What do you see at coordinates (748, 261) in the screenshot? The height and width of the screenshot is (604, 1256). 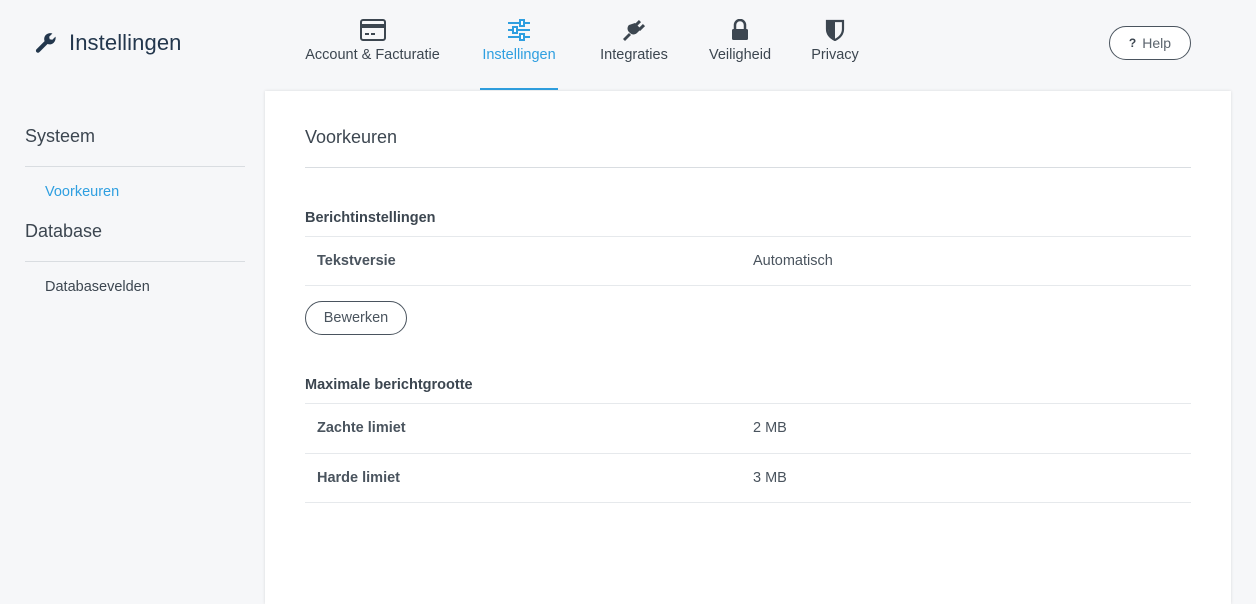 I see `settings-row-tekstversie: Tekstversie Automatisch` at bounding box center [748, 261].